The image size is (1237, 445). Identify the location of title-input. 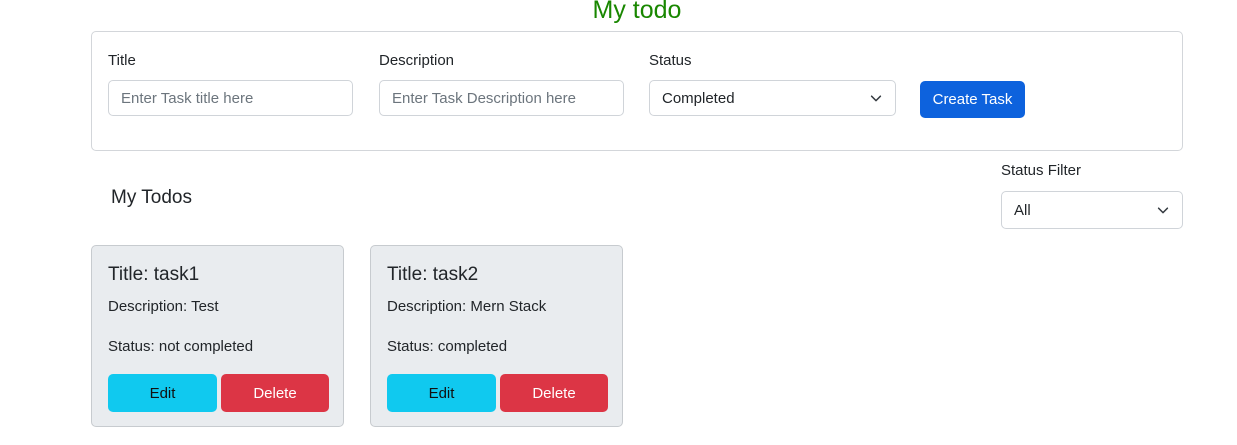
(230, 98).